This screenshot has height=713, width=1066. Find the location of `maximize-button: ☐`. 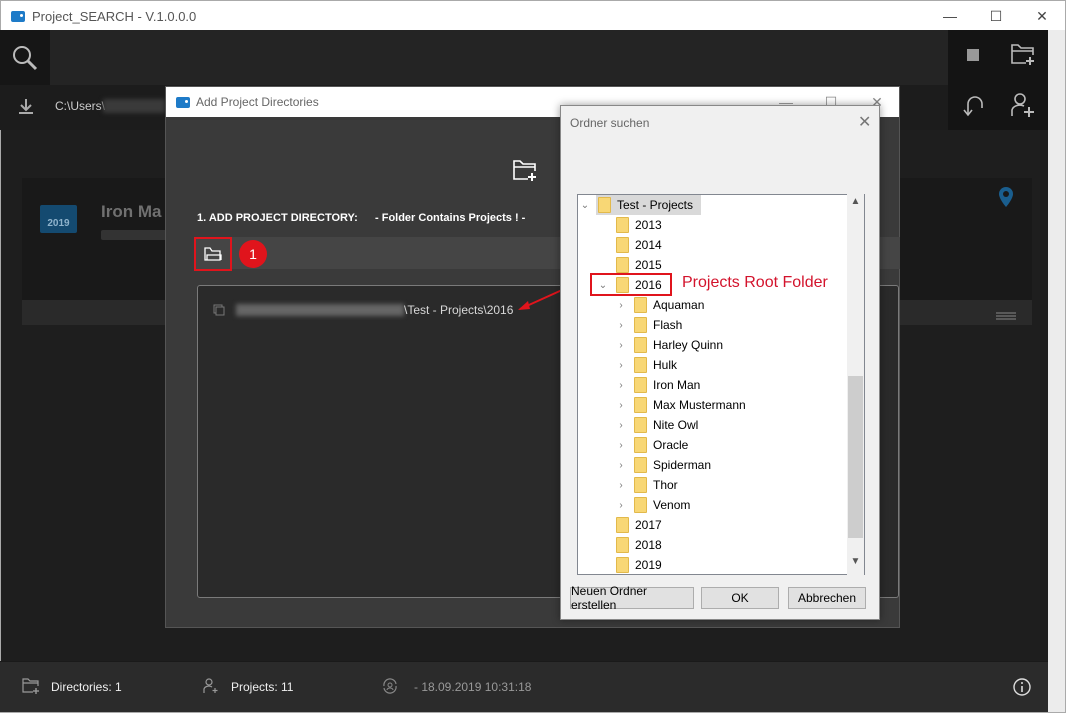

maximize-button: ☐ is located at coordinates (996, 16).